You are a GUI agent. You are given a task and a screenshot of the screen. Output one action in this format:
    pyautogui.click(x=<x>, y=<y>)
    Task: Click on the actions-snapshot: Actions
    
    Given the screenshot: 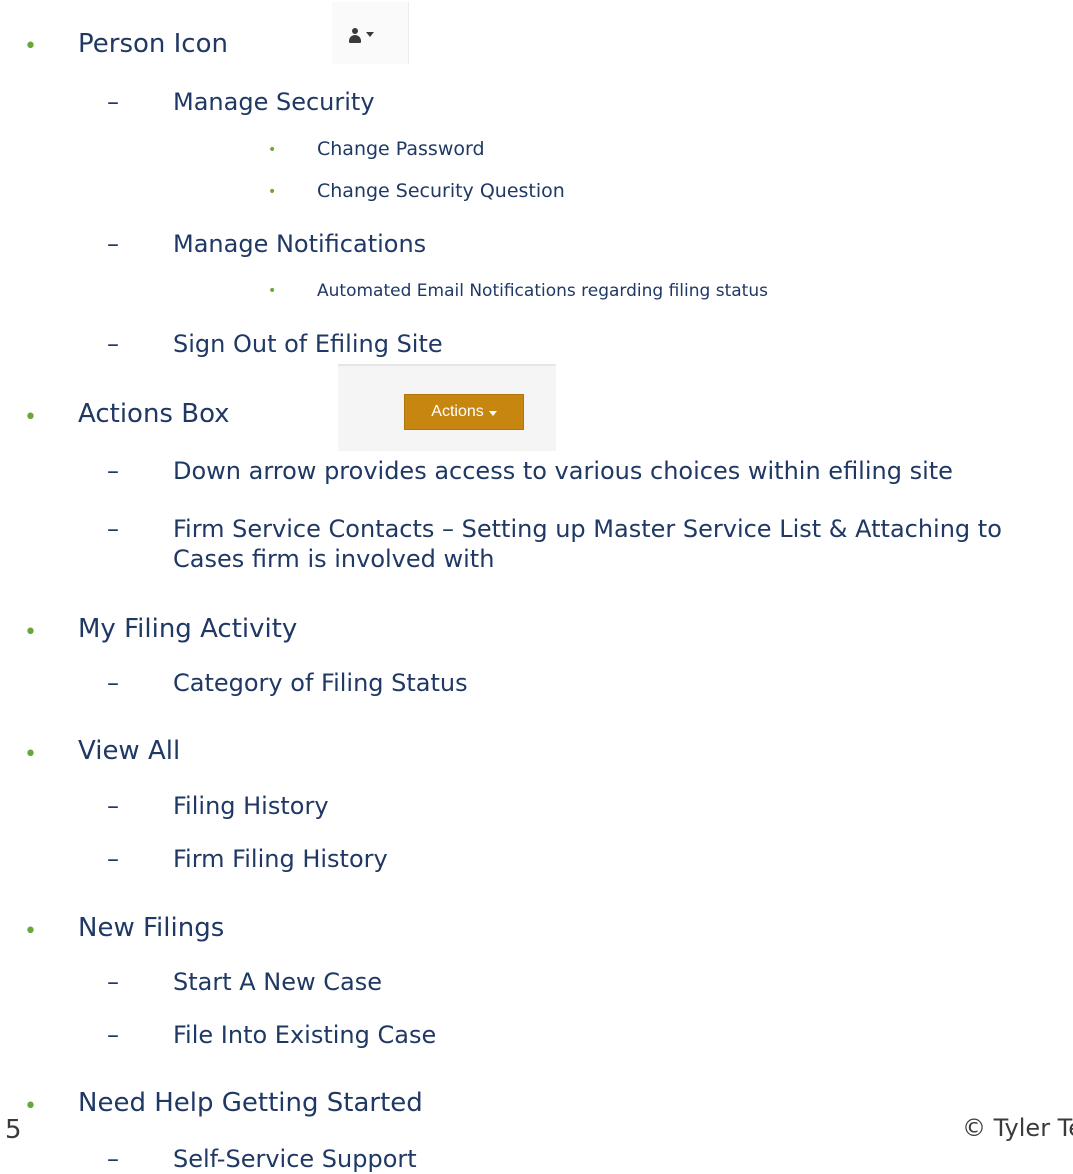 What is the action you would take?
    pyautogui.click(x=447, y=407)
    